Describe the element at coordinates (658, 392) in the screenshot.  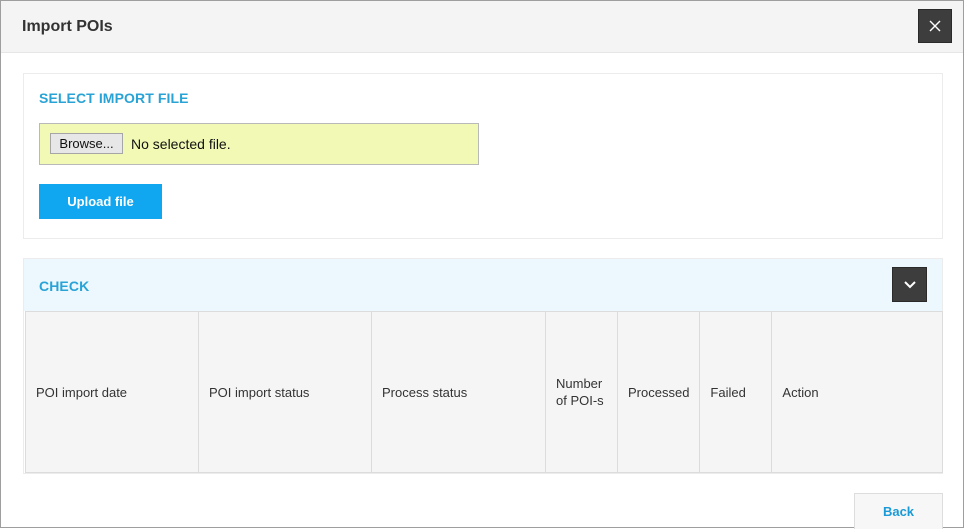
I see `column-header-processed: Processed` at that location.